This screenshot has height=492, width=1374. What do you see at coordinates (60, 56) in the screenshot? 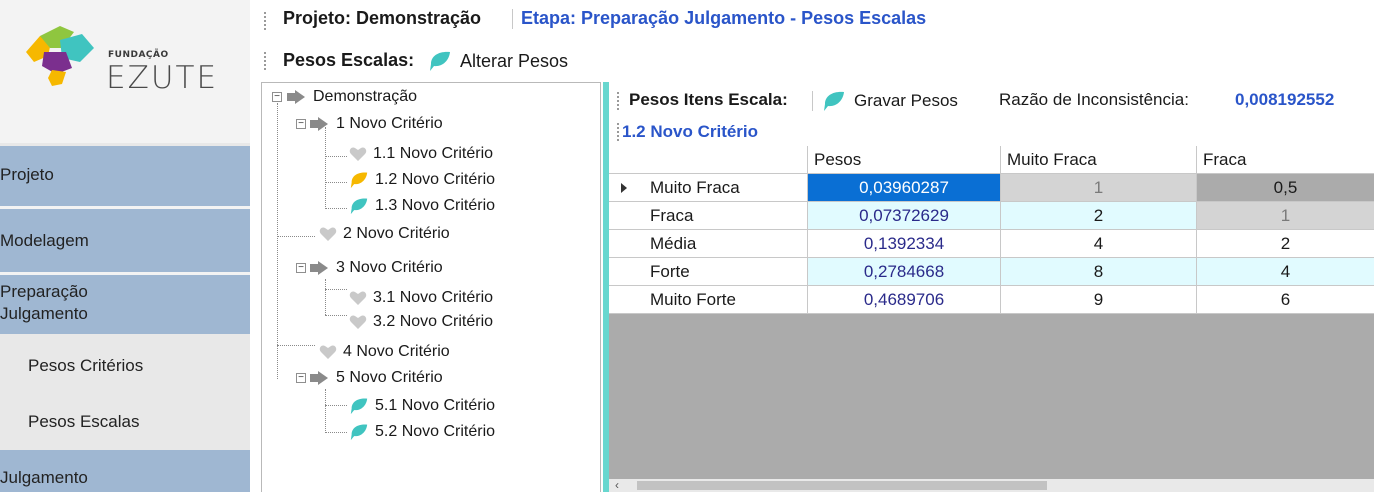
I see `ezute-logo-icon` at bounding box center [60, 56].